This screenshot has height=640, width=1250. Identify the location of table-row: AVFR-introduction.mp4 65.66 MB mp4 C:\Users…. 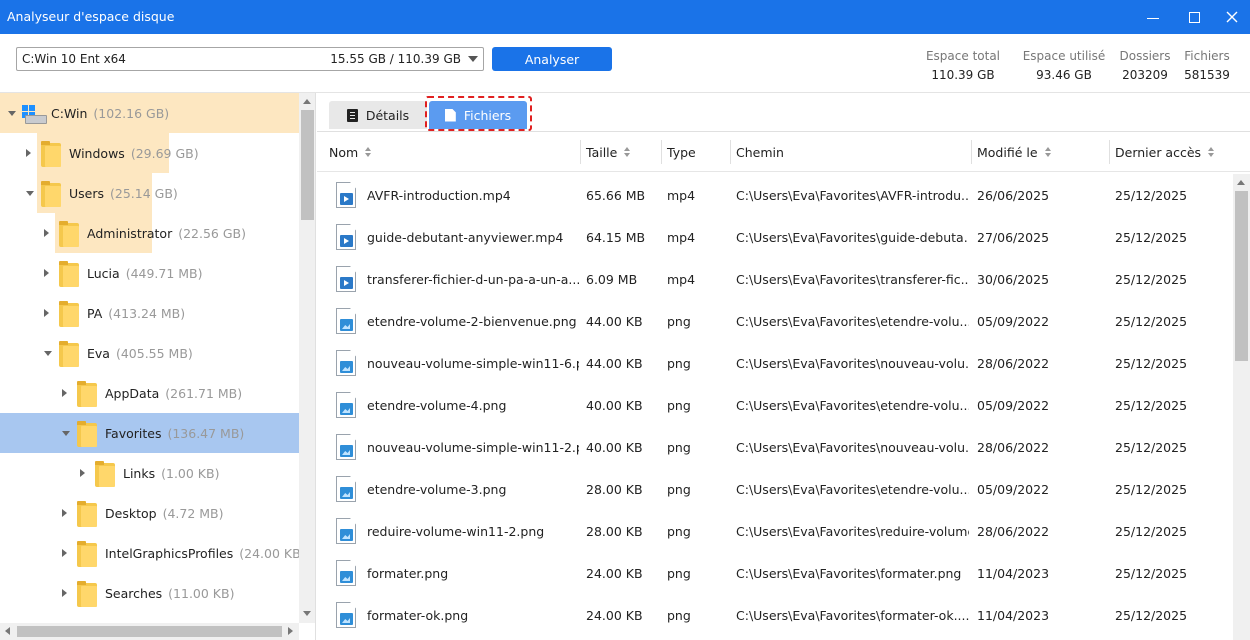
(775, 195).